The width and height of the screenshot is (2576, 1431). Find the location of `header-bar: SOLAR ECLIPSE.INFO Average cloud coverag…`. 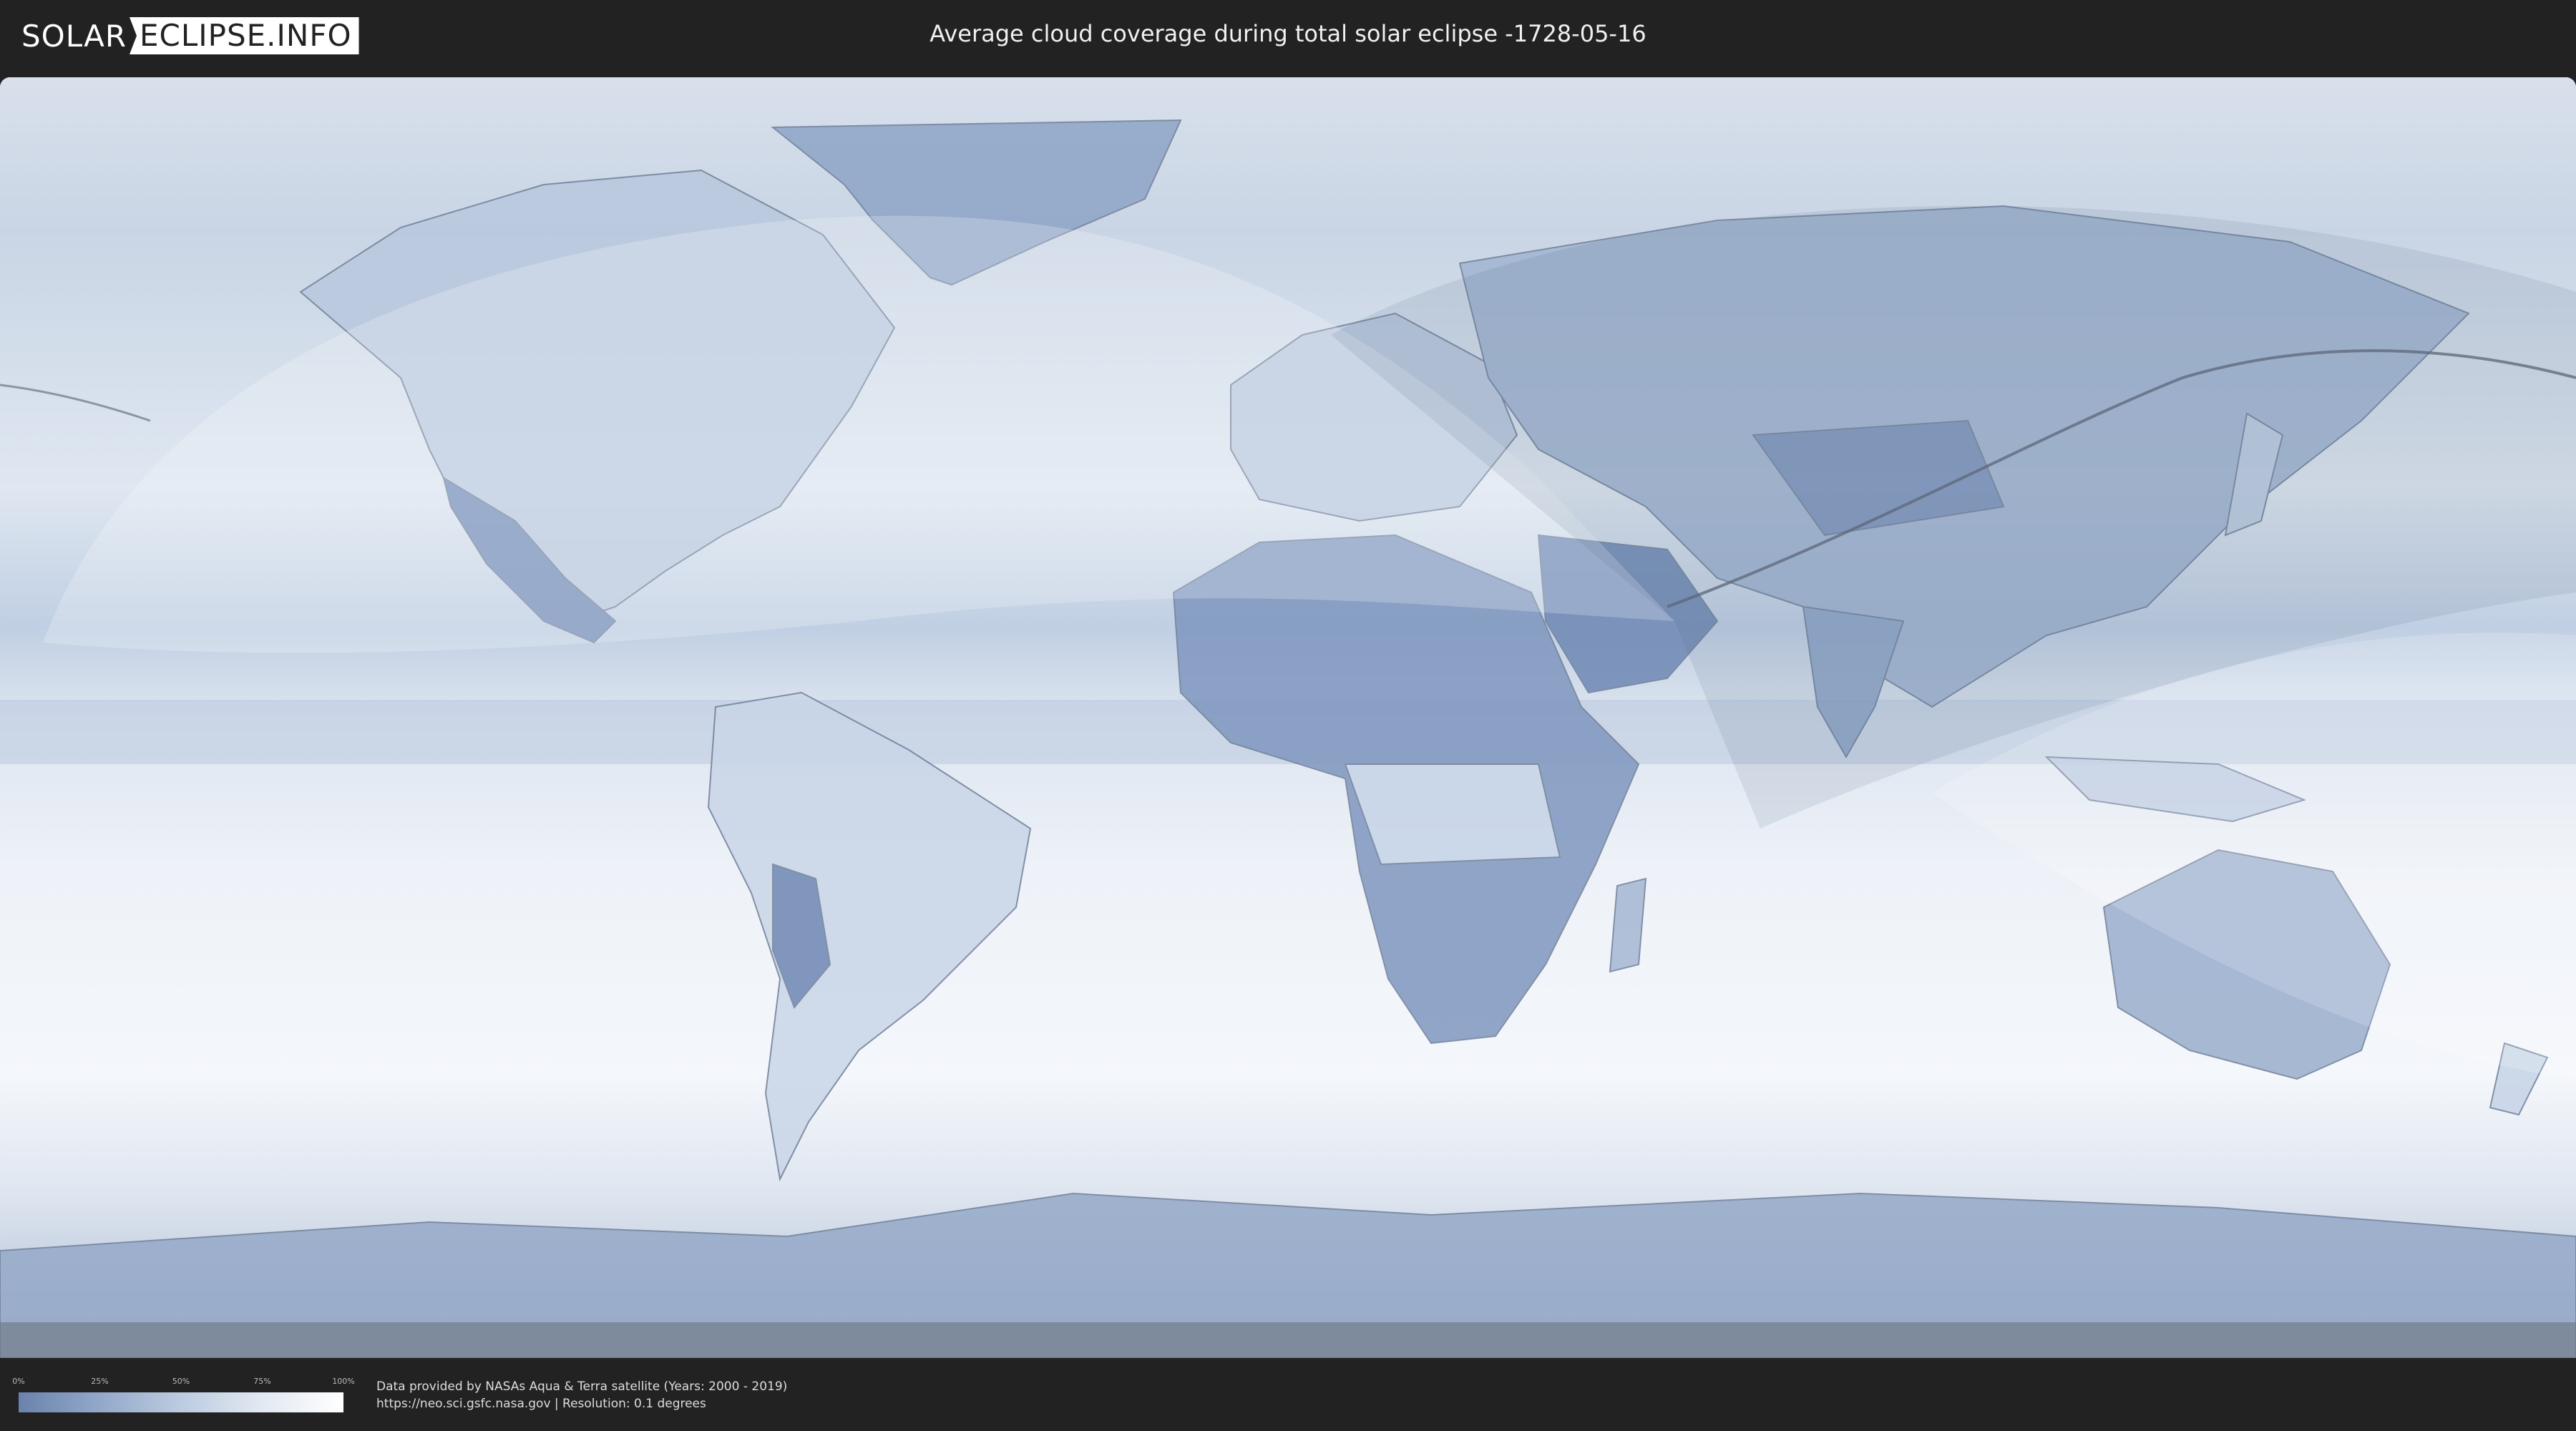

header-bar: SOLAR ECLIPSE.INFO Average cloud coverag… is located at coordinates (1288, 36).